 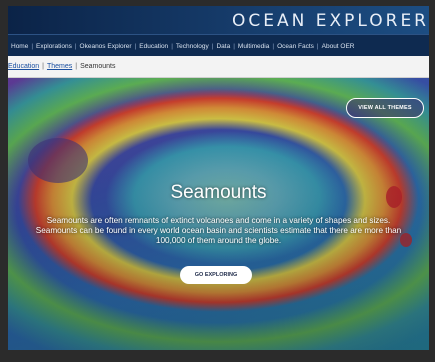 I want to click on hero-title: Seamounts, so click(x=218, y=192).